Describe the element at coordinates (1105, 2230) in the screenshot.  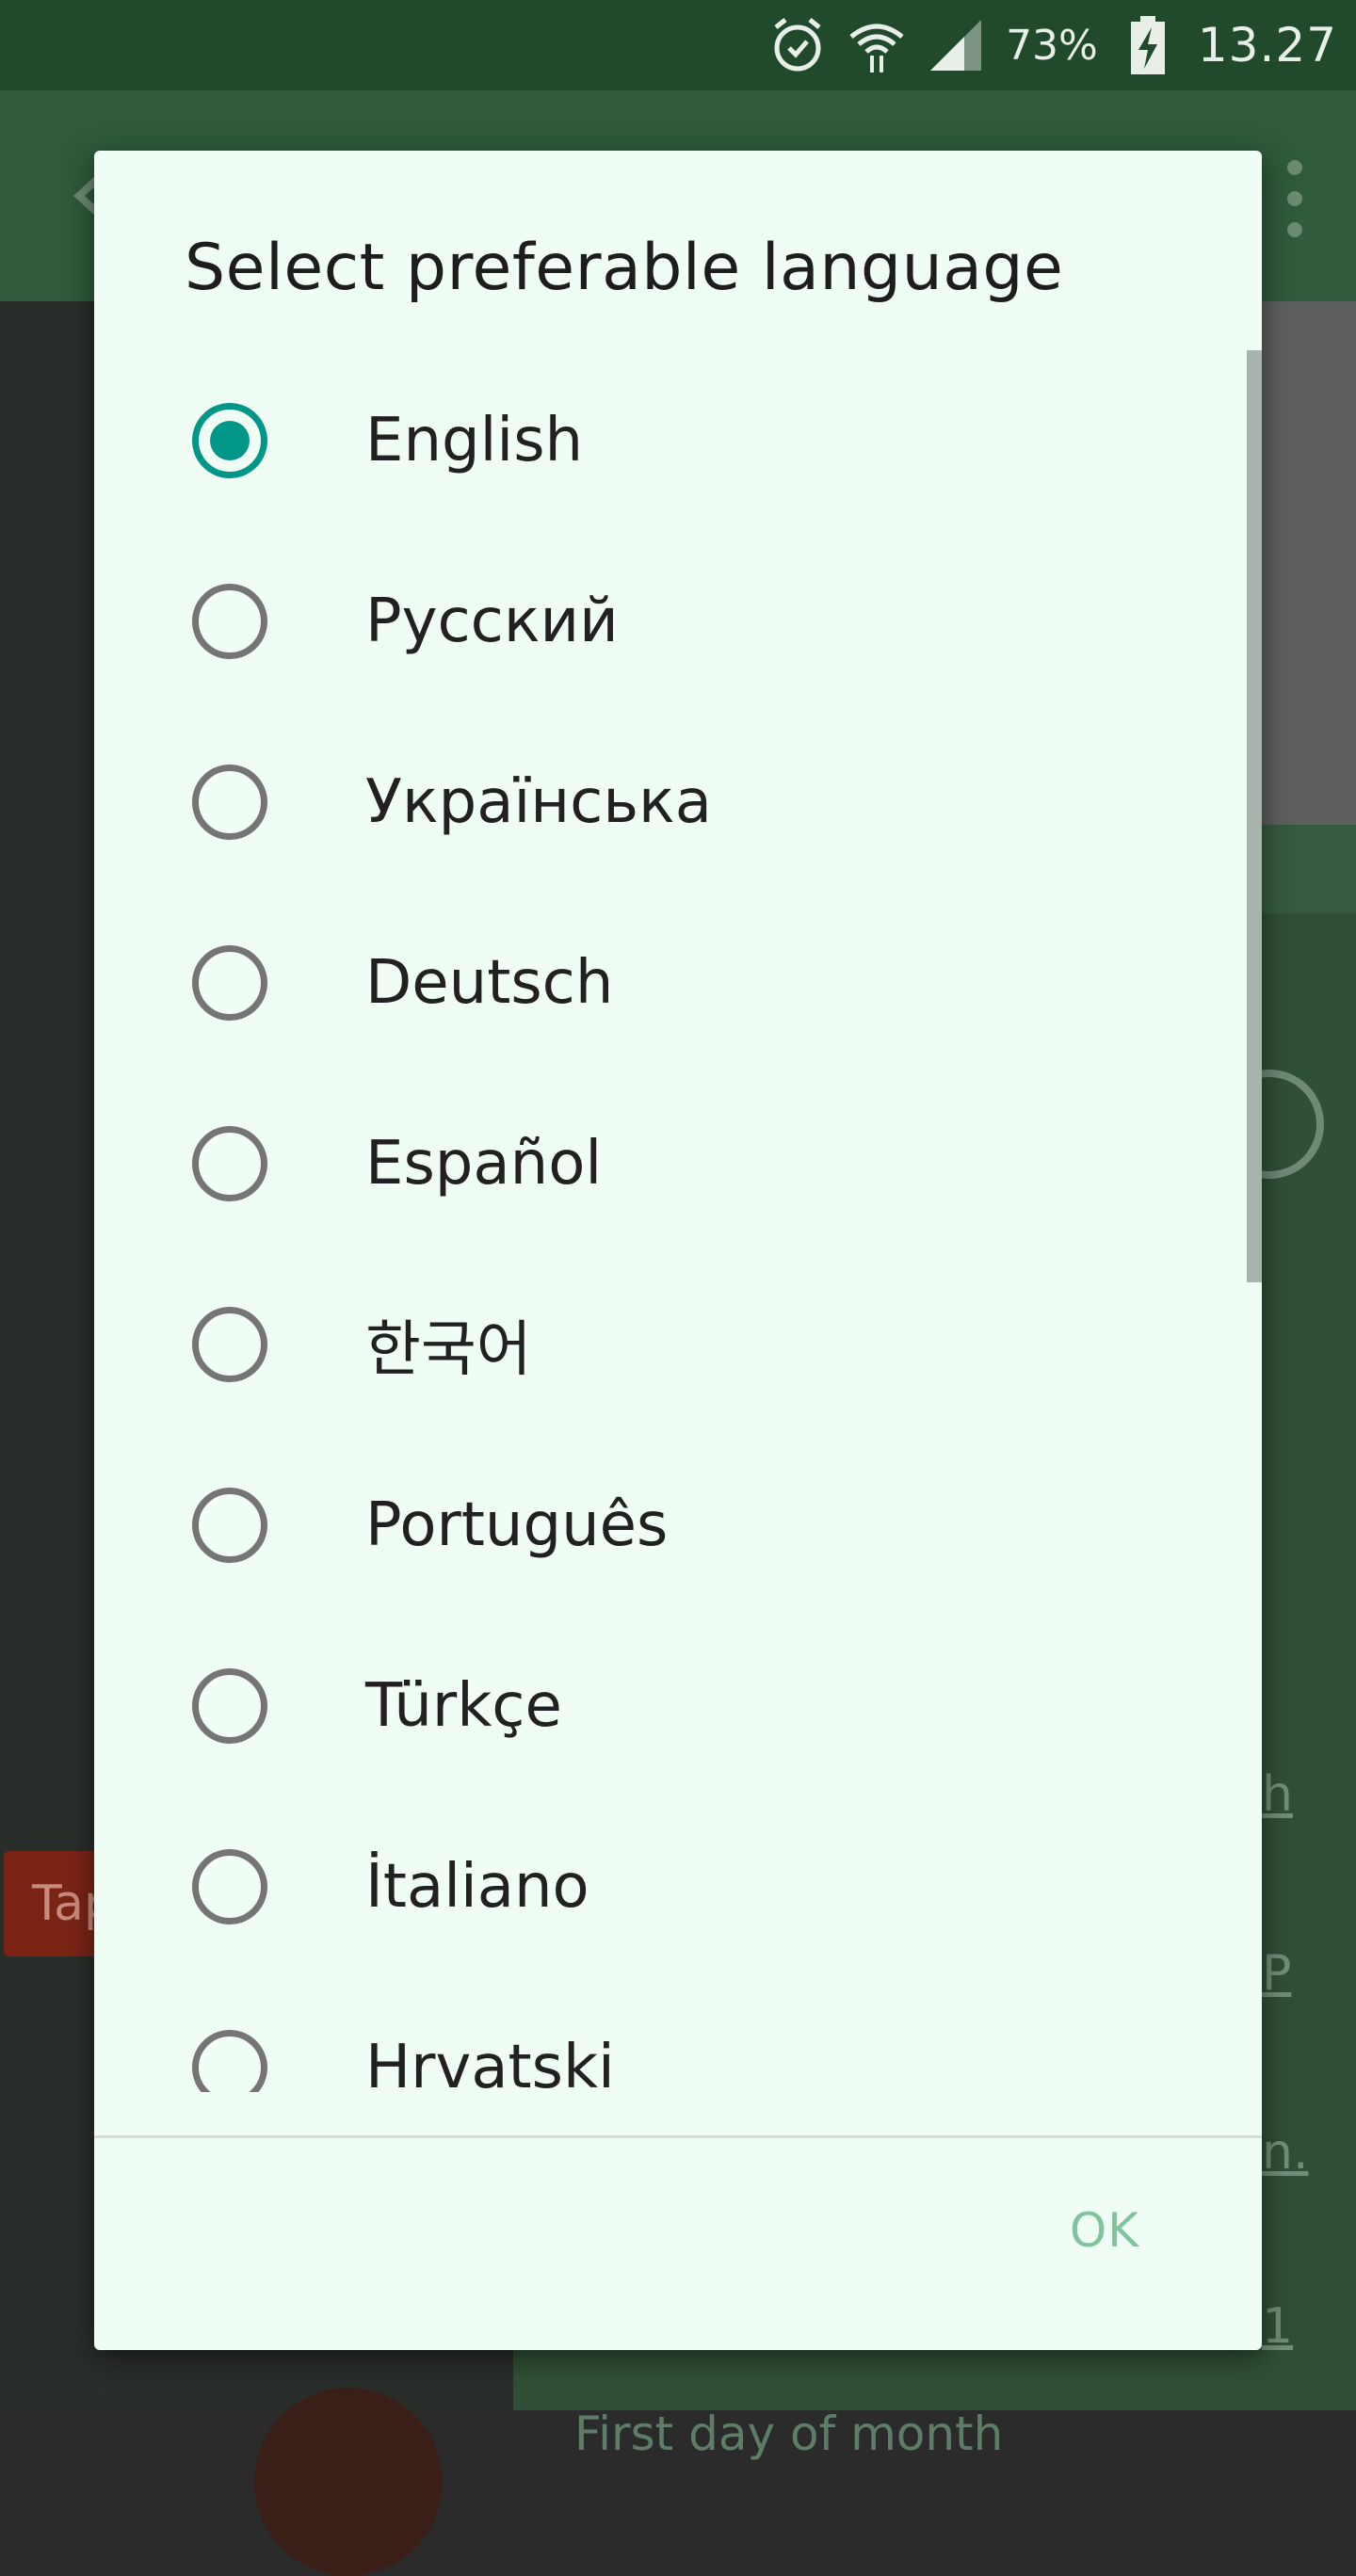
I see `ok-button: OK` at that location.